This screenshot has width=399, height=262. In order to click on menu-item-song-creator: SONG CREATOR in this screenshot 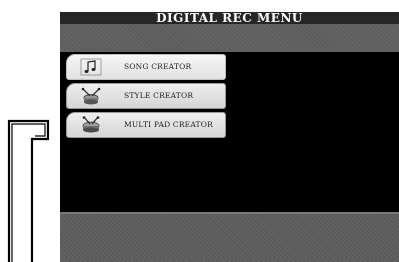, I will do `click(146, 67)`.